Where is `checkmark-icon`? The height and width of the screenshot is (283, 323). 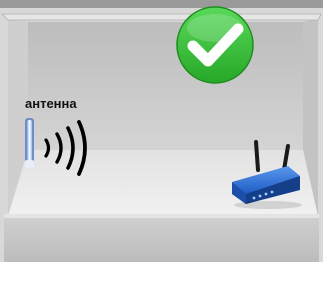 checkmark-icon is located at coordinates (215, 45).